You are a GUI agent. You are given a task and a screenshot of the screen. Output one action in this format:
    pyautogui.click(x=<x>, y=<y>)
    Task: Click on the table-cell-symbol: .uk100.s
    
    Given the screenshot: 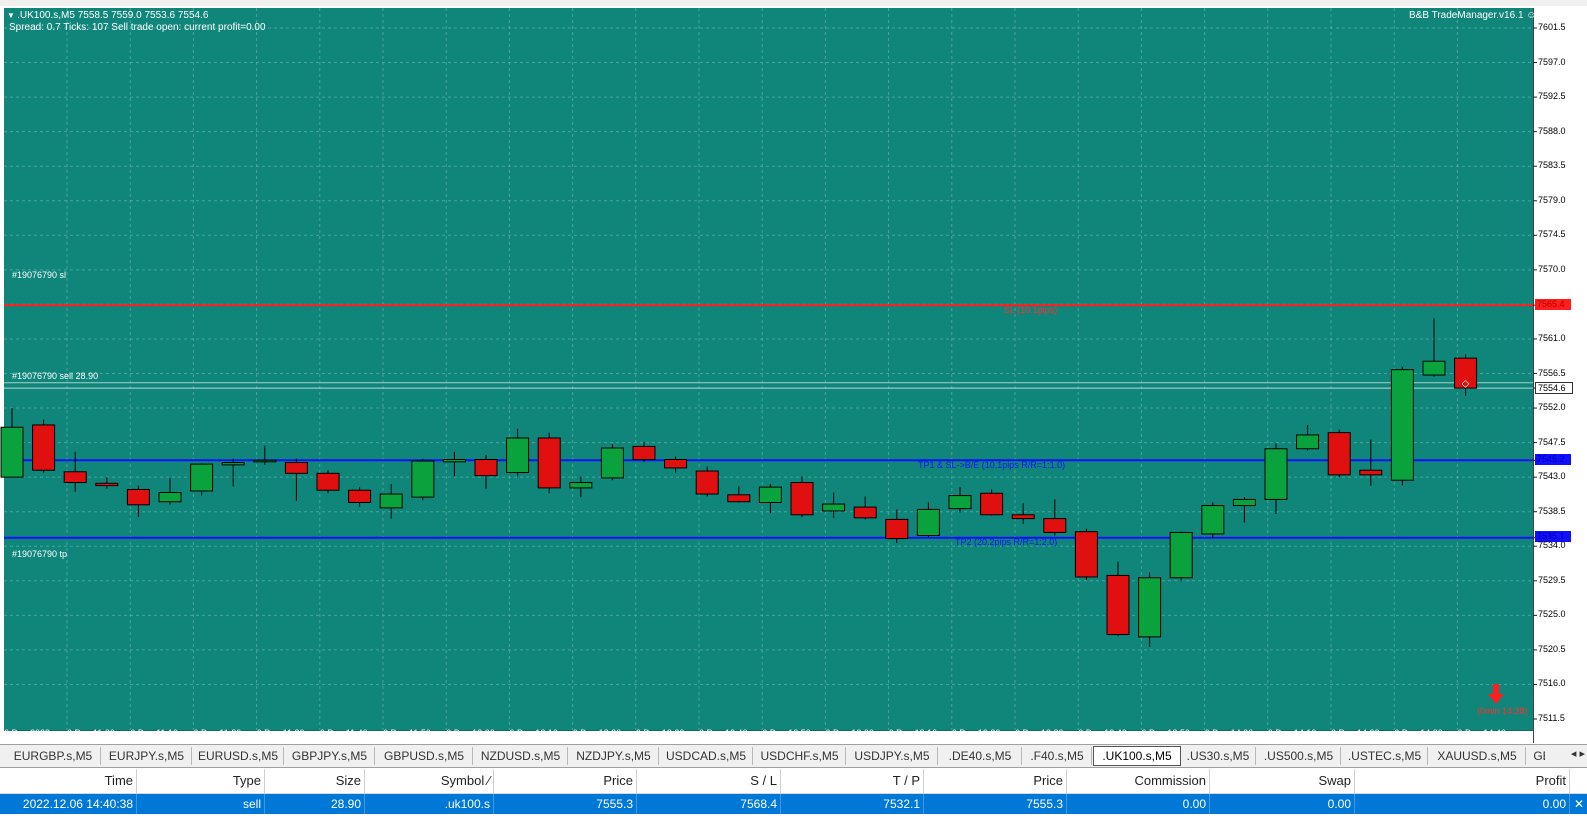 What is the action you would take?
    pyautogui.click(x=429, y=804)
    